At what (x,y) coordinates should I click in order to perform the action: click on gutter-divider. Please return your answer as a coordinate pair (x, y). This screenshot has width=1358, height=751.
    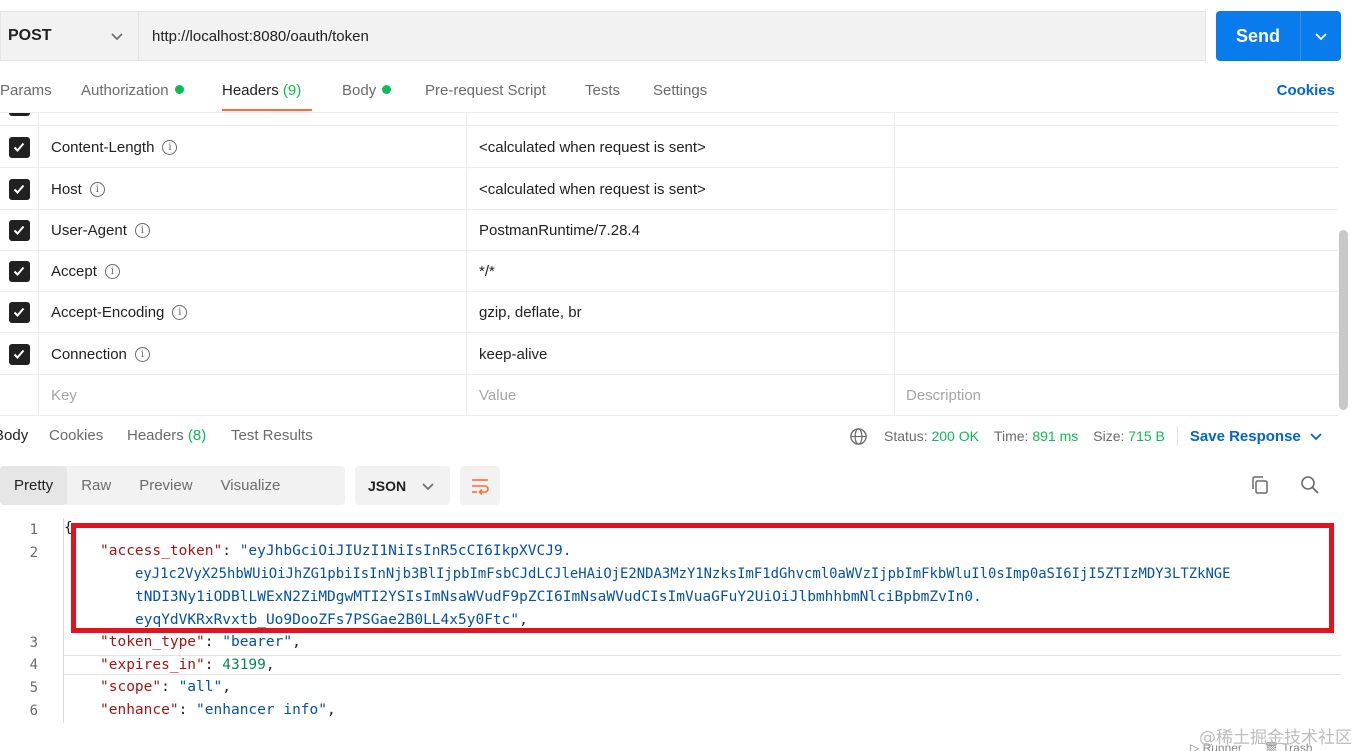
    Looking at the image, I should click on (63, 620).